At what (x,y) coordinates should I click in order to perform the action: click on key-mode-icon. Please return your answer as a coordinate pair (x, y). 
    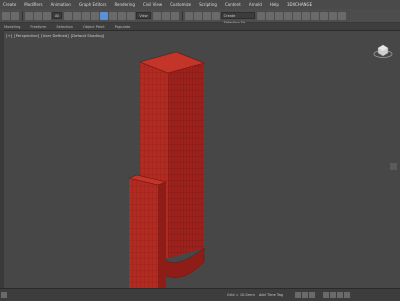
    Looking at the image, I should click on (311, 295).